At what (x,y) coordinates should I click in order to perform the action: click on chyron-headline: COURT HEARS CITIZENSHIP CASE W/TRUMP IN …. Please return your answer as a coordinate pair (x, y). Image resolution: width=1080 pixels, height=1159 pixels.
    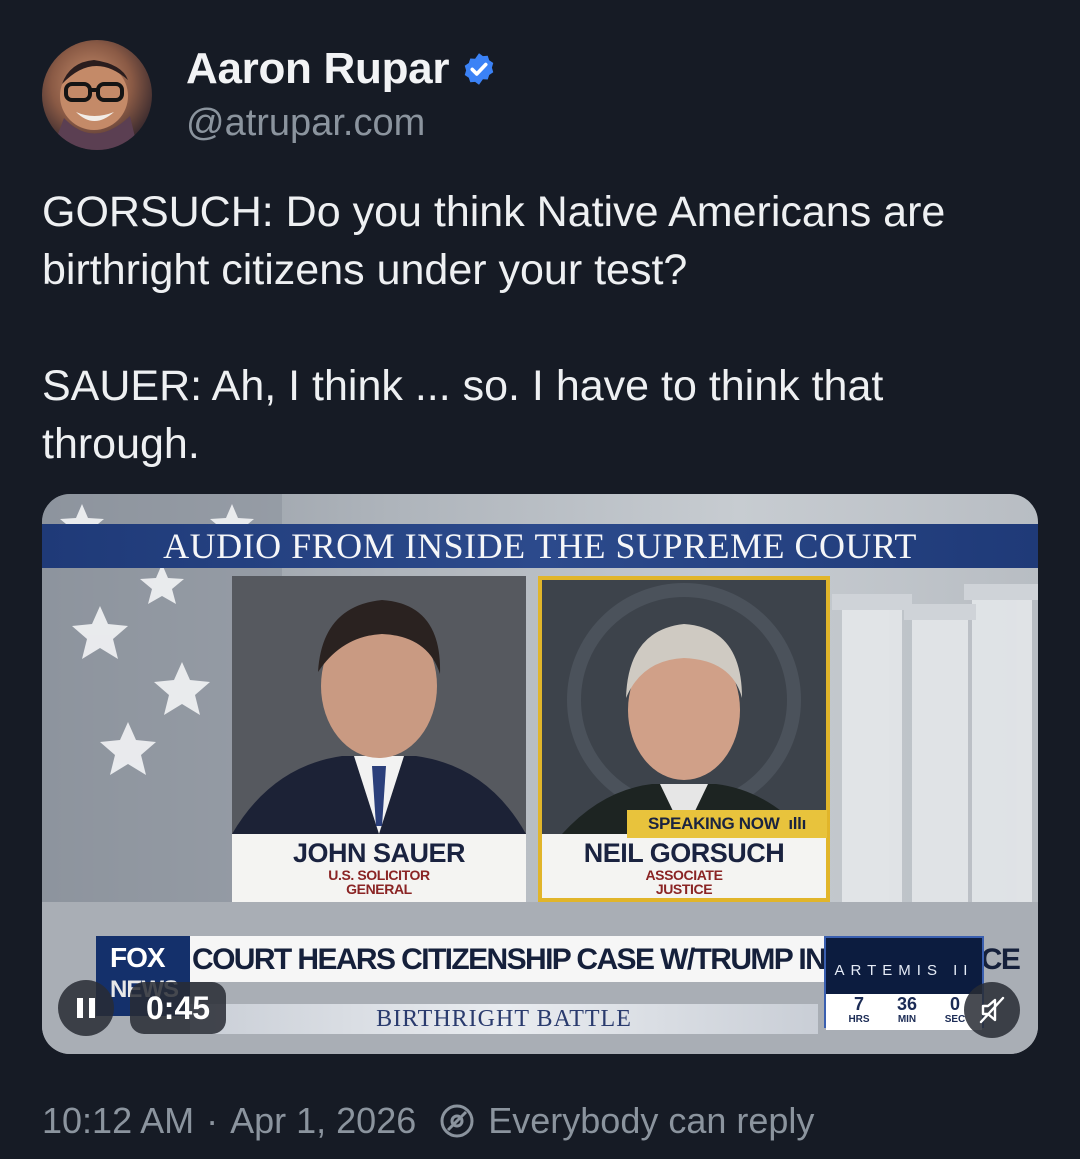
    Looking at the image, I should click on (606, 959).